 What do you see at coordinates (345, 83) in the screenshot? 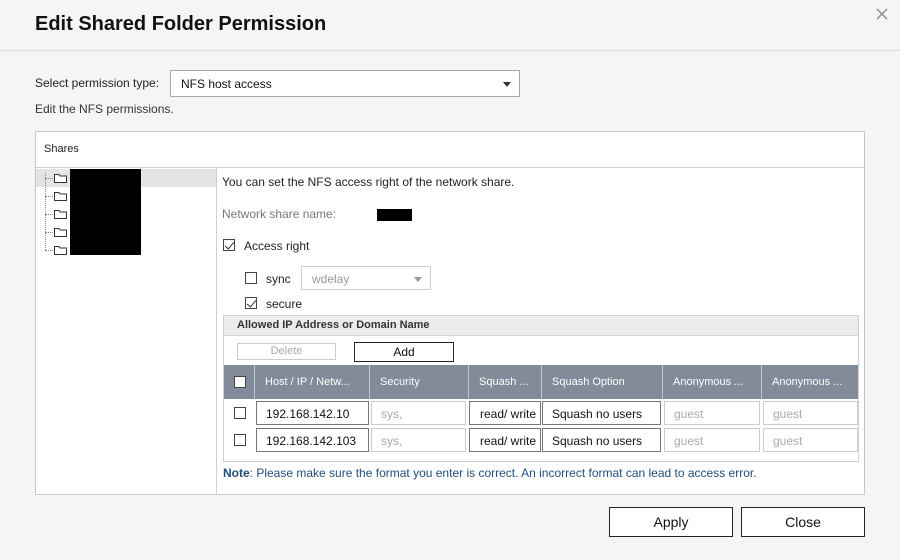
I see `permission-type-select: NFS host access` at bounding box center [345, 83].